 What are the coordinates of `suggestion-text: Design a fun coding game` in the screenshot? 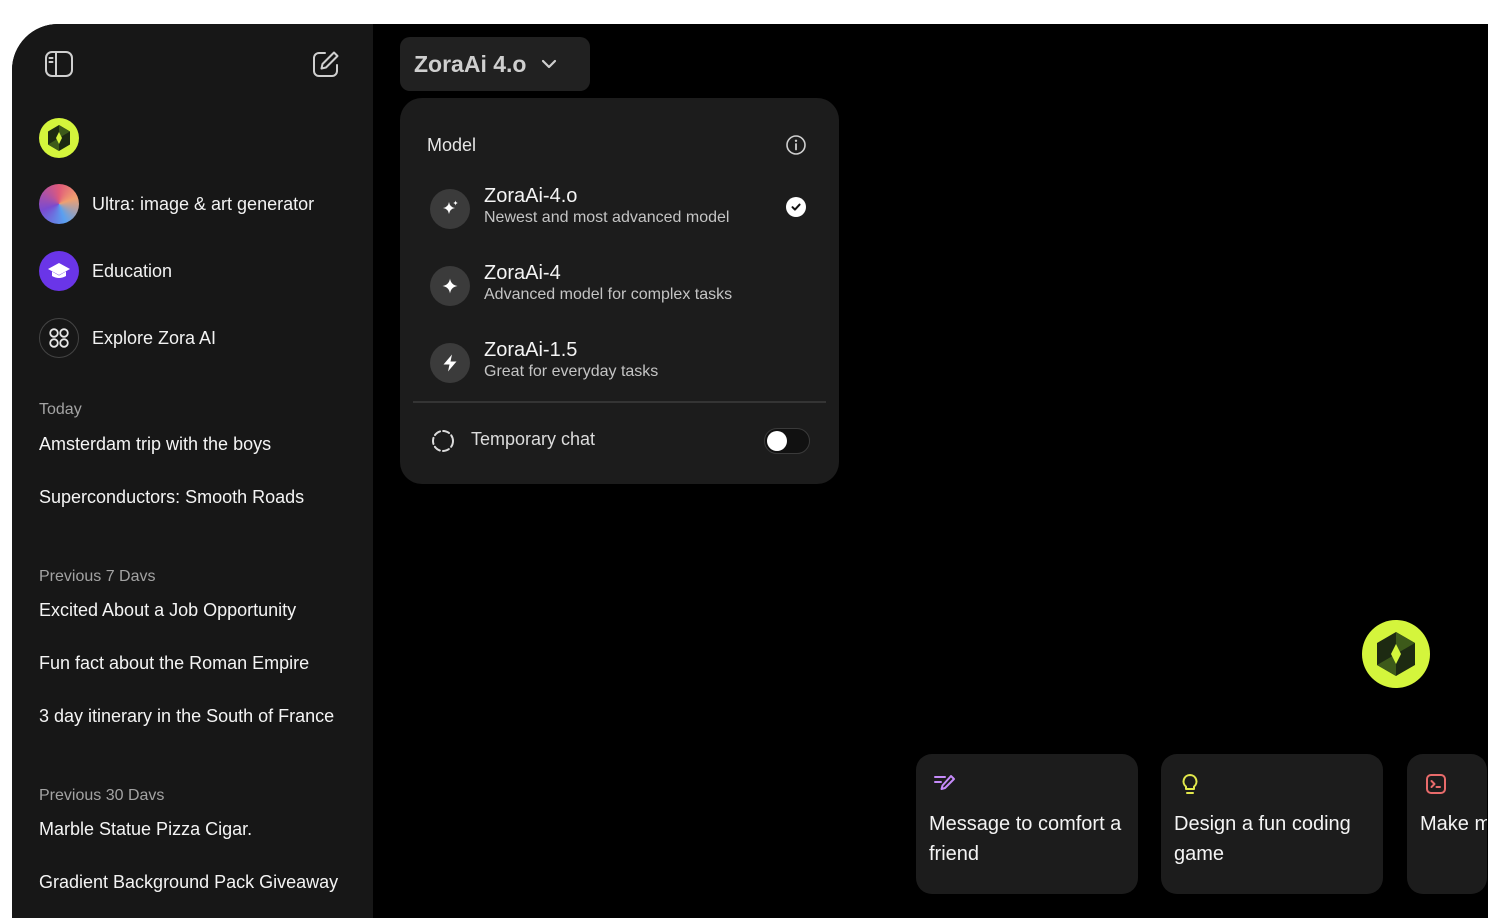 It's located at (1262, 839).